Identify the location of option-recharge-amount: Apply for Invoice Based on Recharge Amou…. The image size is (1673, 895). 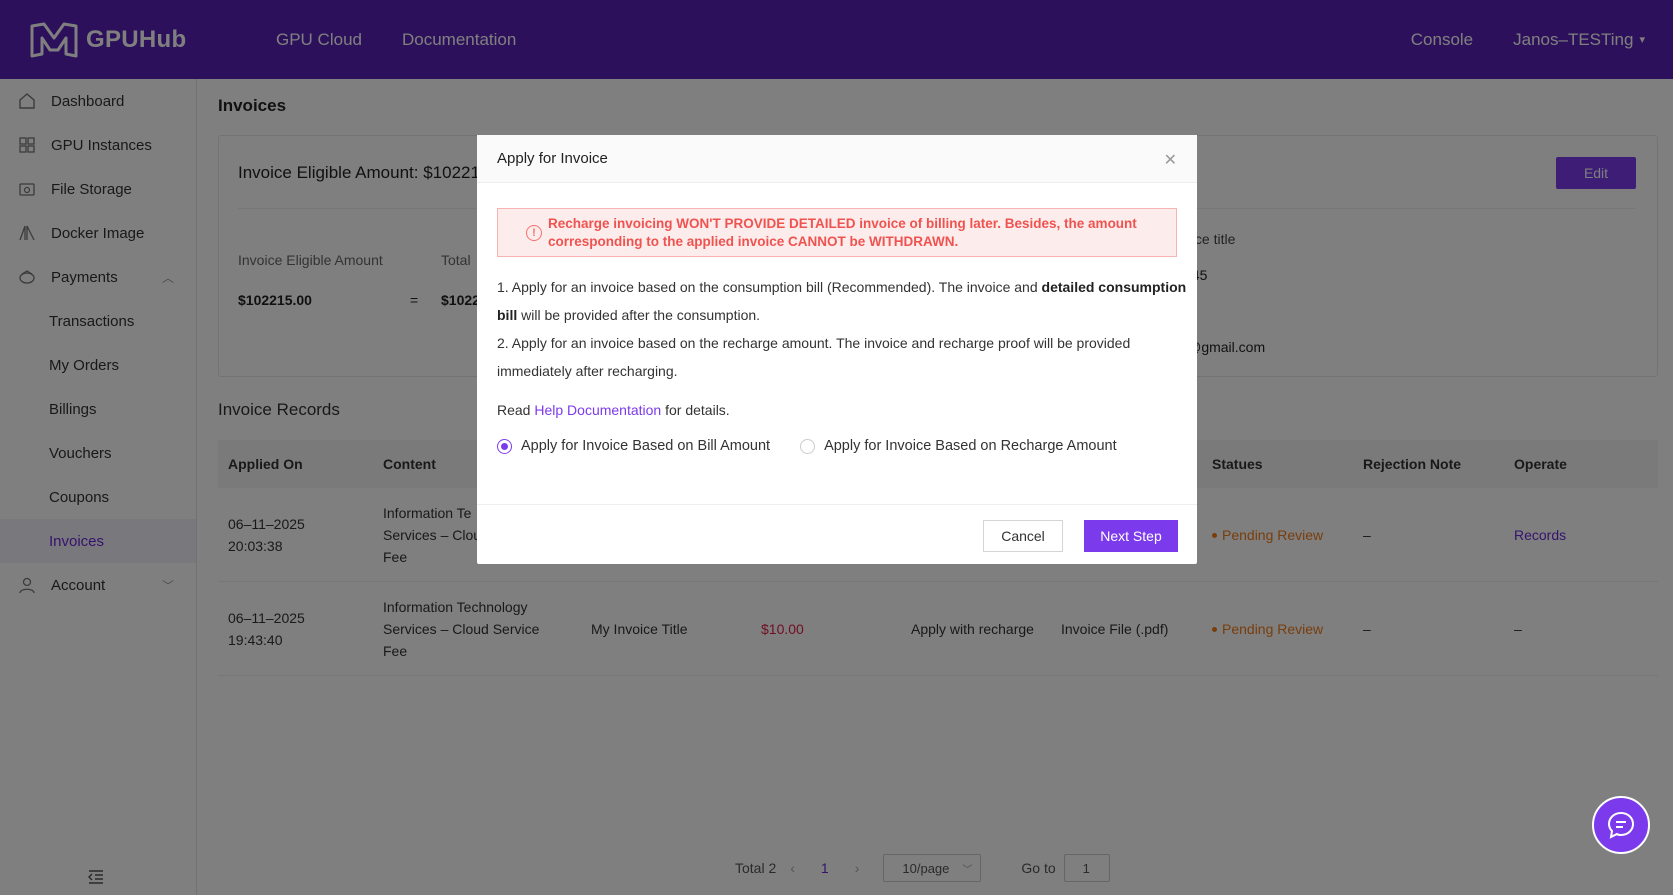
(958, 446).